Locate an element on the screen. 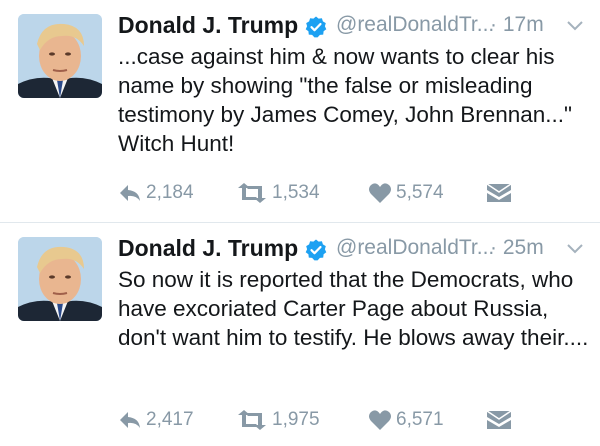 Image resolution: width=600 pixels, height=446 pixels. reply-button: 2,184 is located at coordinates (156, 193).